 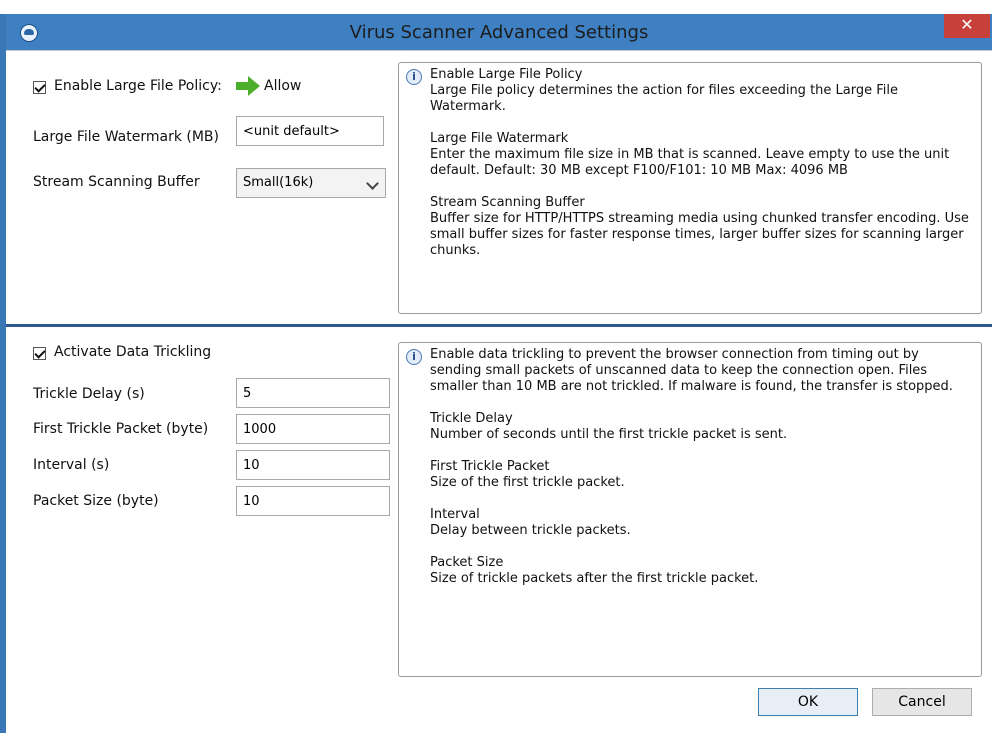 I want to click on interval-label: Interval (s), so click(x=71, y=465).